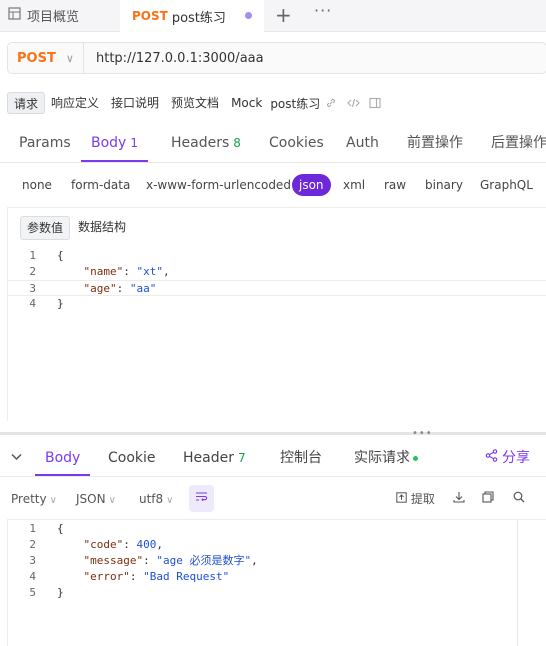 The width and height of the screenshot is (546, 646). I want to click on tab-auth-label: Auth, so click(362, 143).